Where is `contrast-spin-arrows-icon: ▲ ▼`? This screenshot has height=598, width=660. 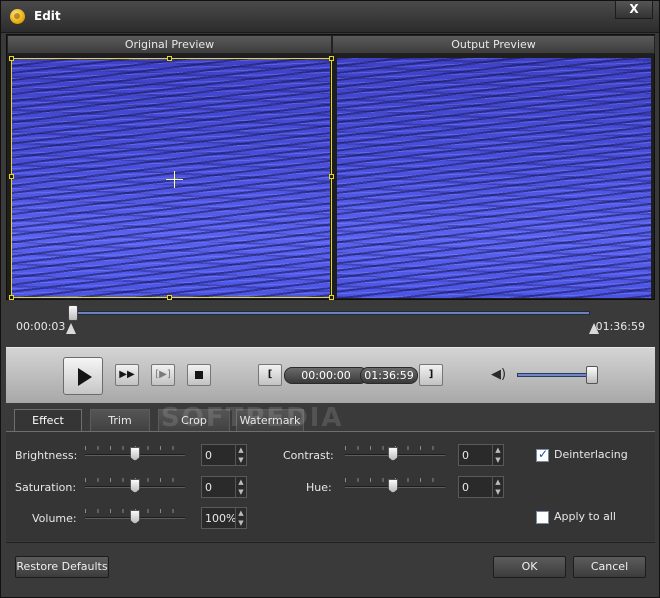 contrast-spin-arrows-icon: ▲ ▼ is located at coordinates (497, 455).